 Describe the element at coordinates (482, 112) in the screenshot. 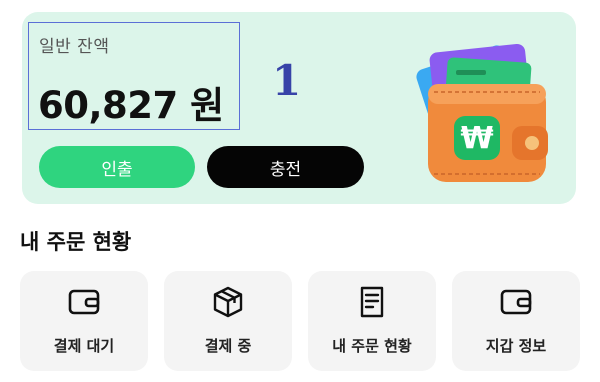

I see `wallet-illustration: ₩` at that location.